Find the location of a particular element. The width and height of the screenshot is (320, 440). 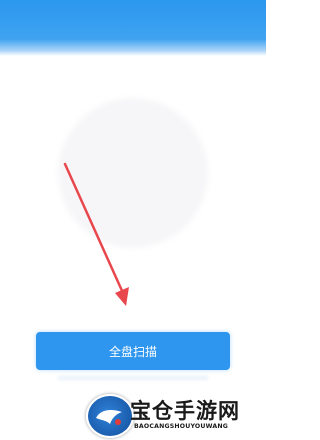

watermark: 宝仓手游网 BAOCANGSHOUYOUWANG is located at coordinates (176, 416).